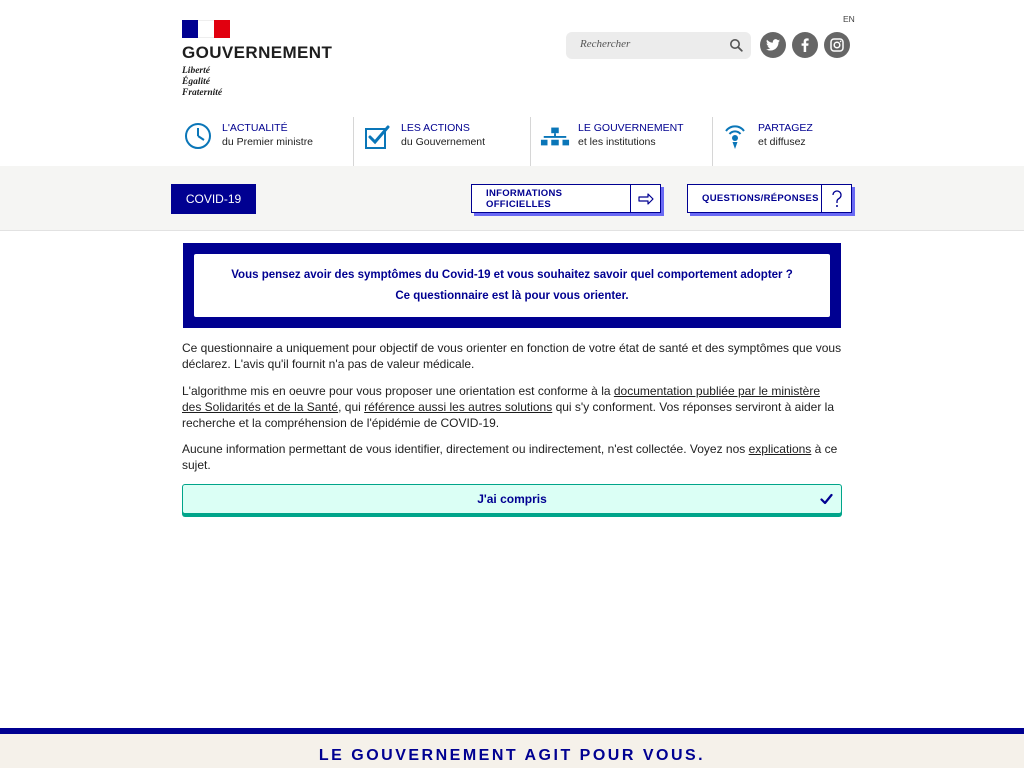 This screenshot has width=1024, height=768. Describe the element at coordinates (631, 128) in the screenshot. I see `nav-gouvernement-title: LE GOUVERNEMENT` at that location.